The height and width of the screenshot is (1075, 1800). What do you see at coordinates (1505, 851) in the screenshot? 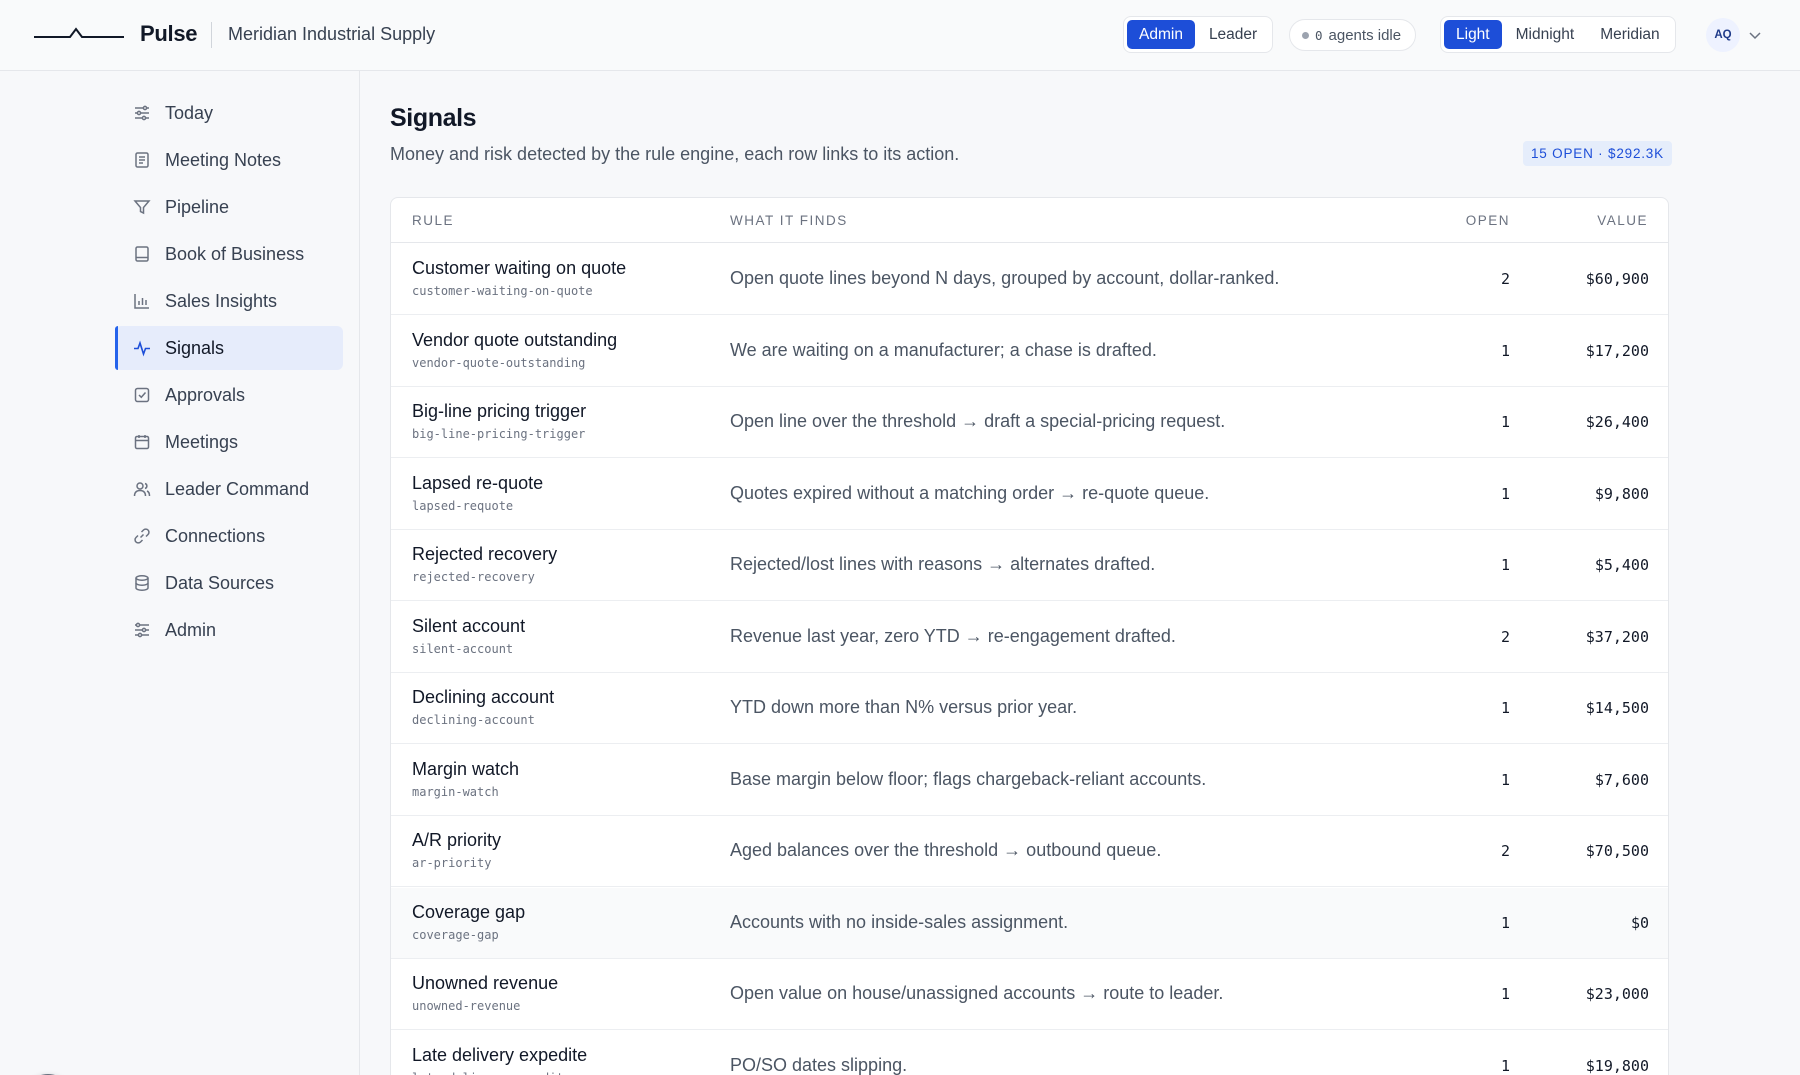
I see `open-count: 2` at bounding box center [1505, 851].